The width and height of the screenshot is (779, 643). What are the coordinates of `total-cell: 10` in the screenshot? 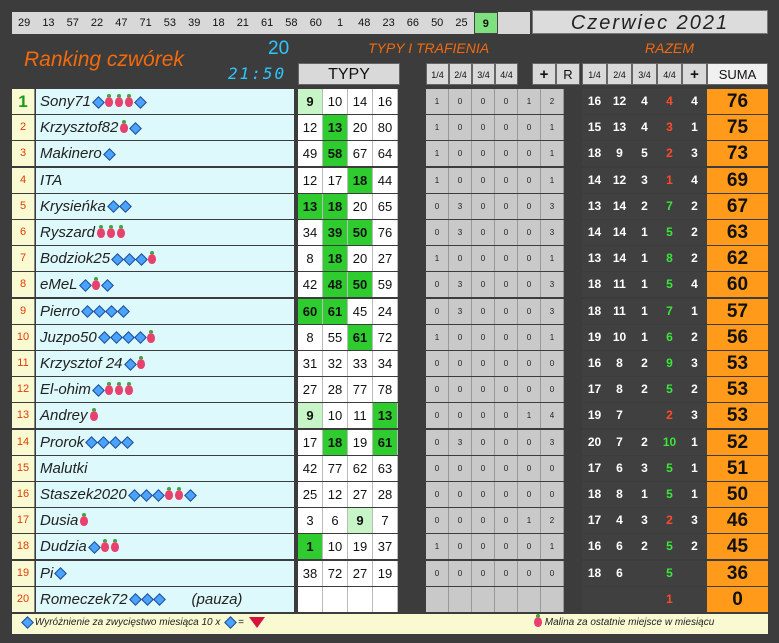 It's located at (619, 337).